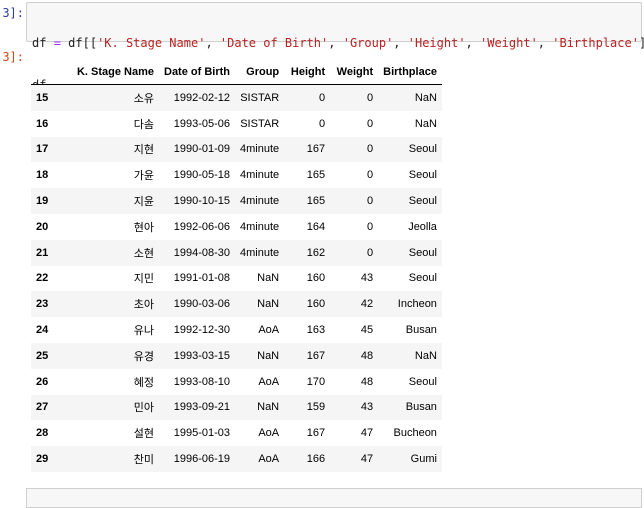 This screenshot has width=644, height=508. Describe the element at coordinates (143, 176) in the screenshot. I see `table-cell: 가윤` at that location.